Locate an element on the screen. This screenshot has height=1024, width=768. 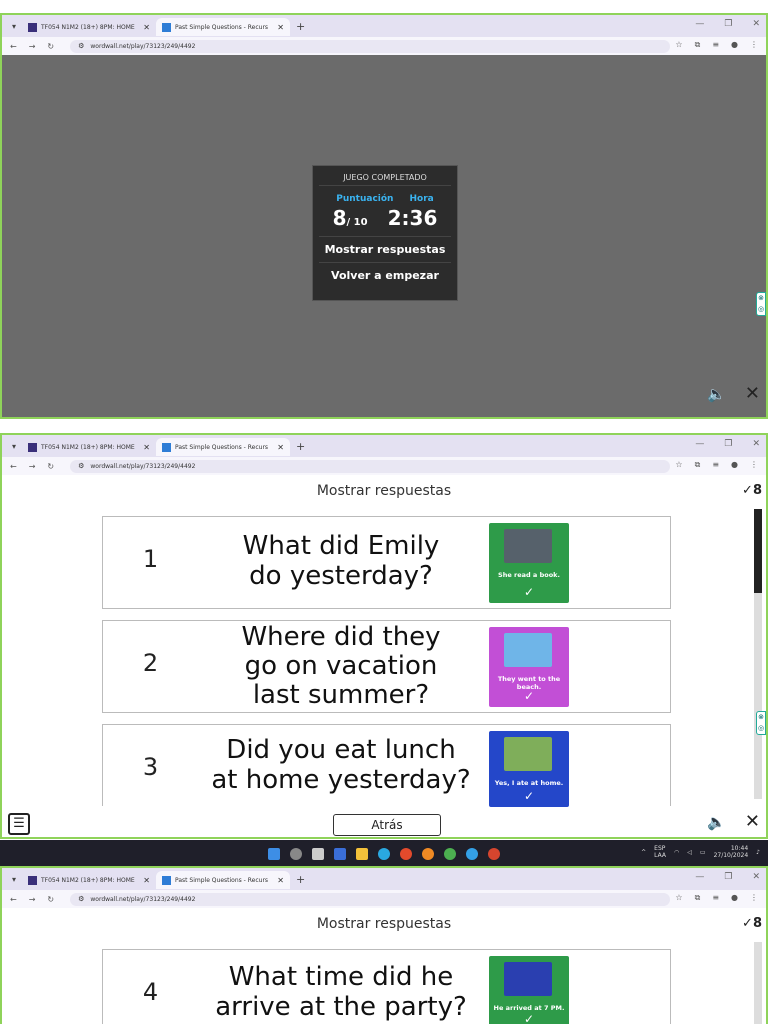
answer-caption: Yes, I ate at home. is located at coordinates (529, 783).